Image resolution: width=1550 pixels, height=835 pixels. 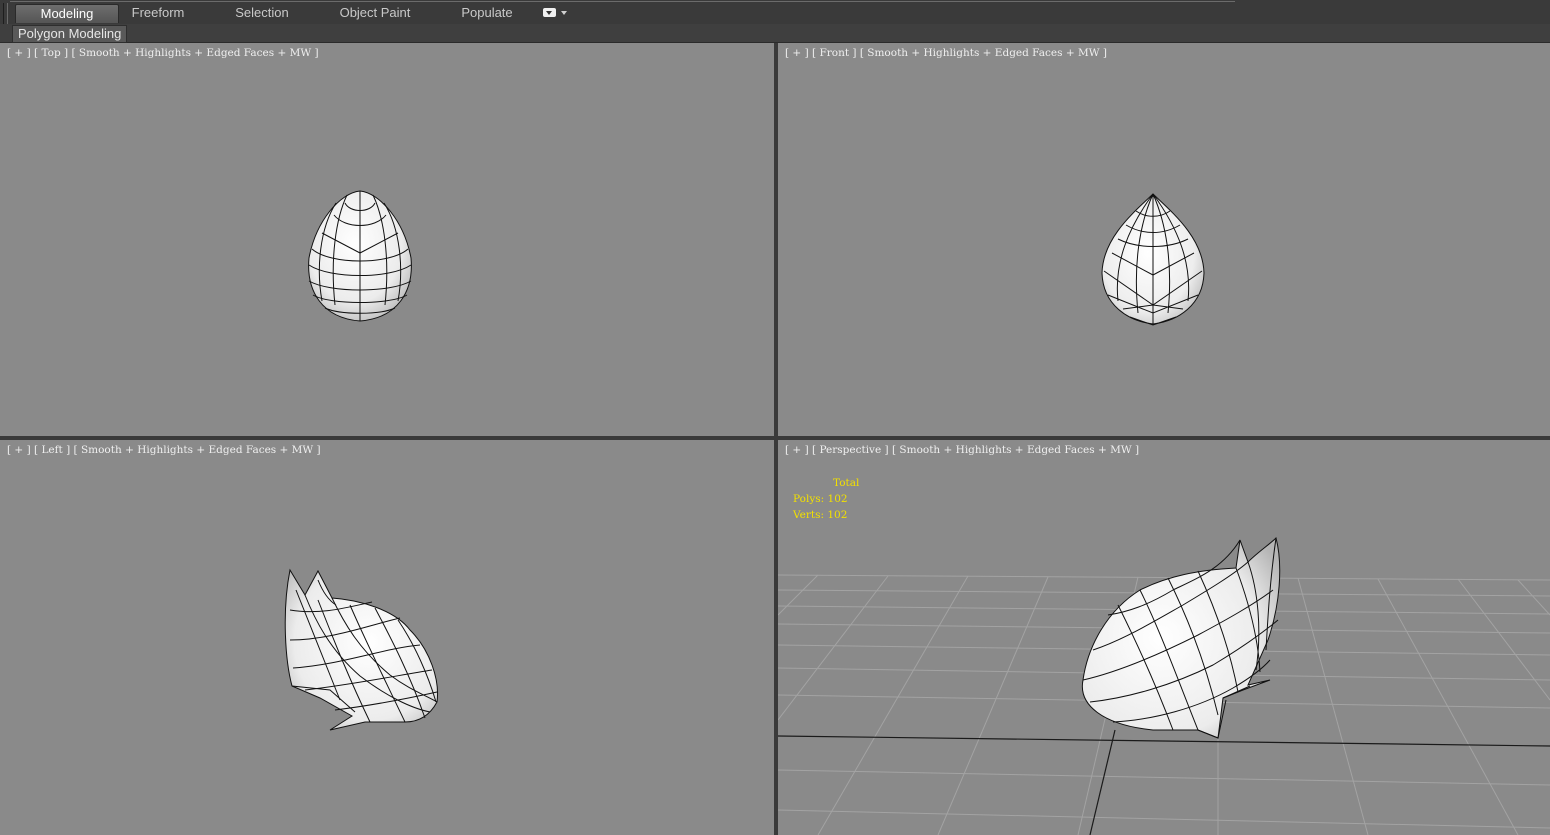 I want to click on mesh-top-view, so click(x=360, y=256).